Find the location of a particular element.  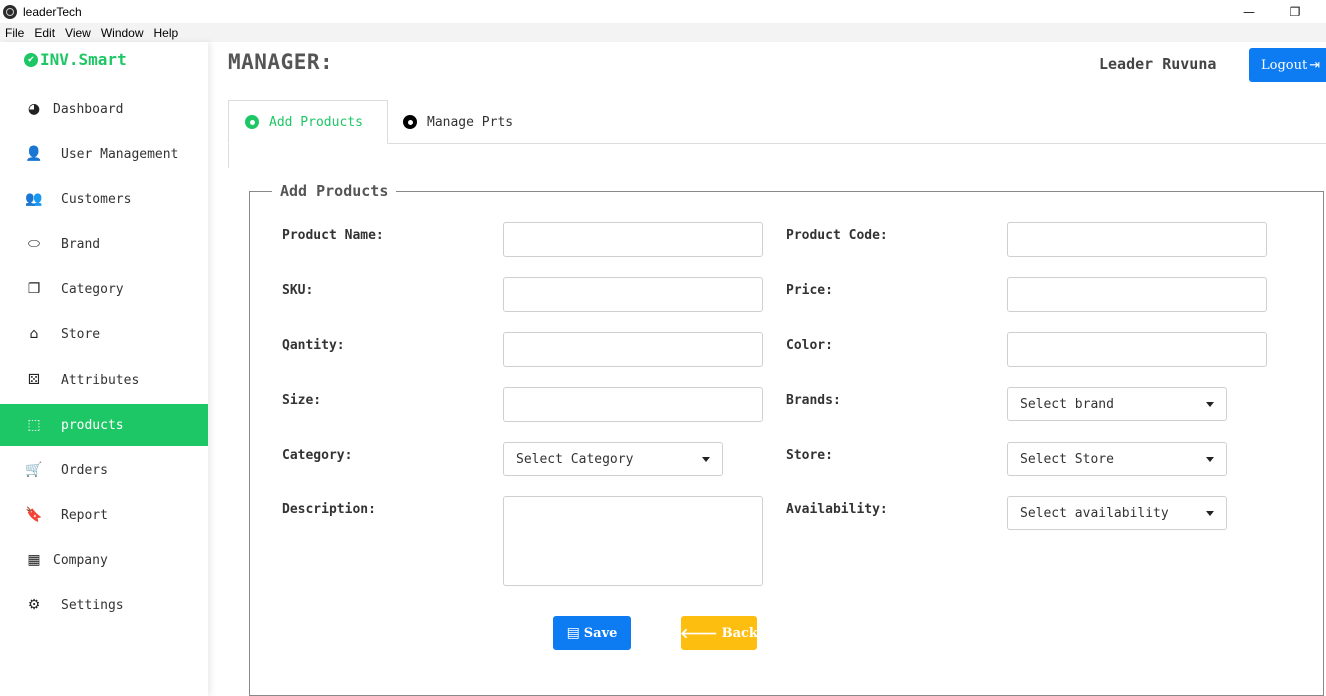

back-label: Back is located at coordinates (739, 633).